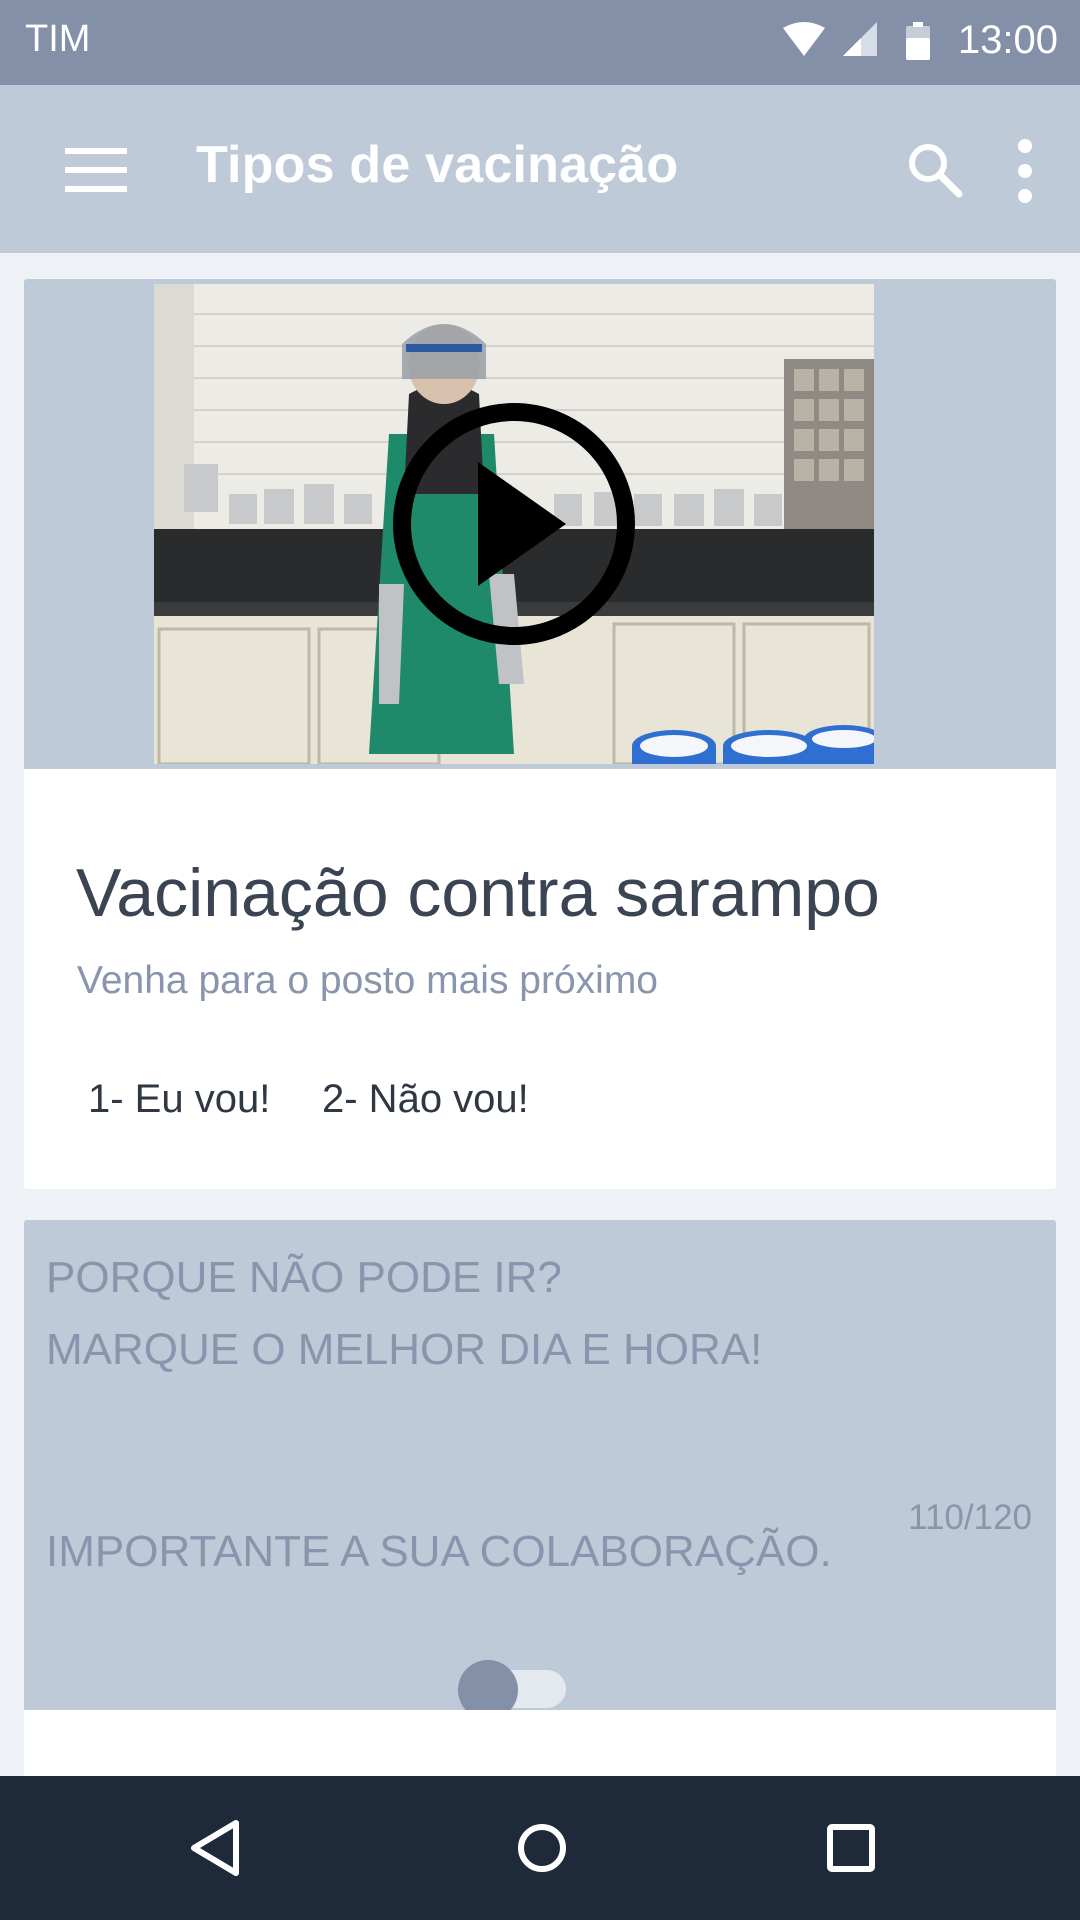 This screenshot has height=1920, width=1080. I want to click on toggle-switch, so click(514, 1685).